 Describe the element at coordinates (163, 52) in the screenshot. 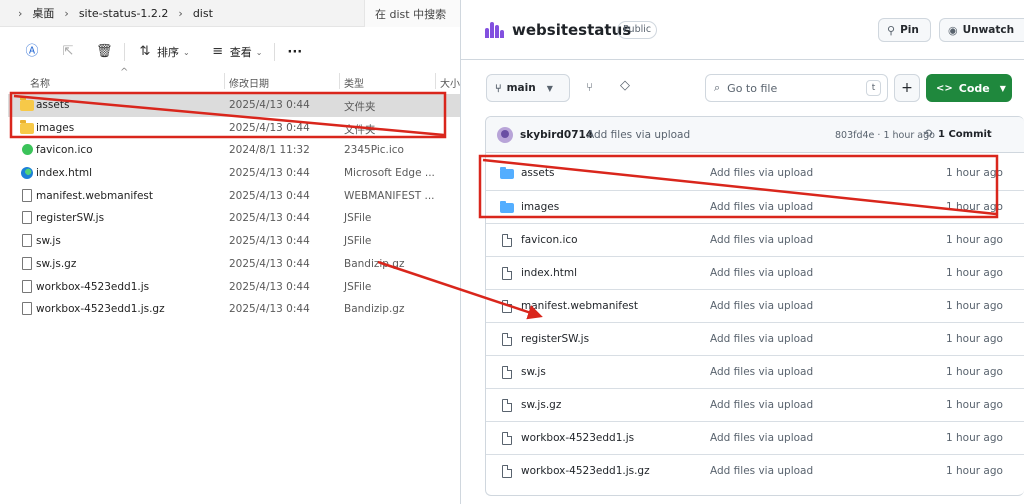

I see `sort-button: ⇅ 排序 ⌄` at that location.